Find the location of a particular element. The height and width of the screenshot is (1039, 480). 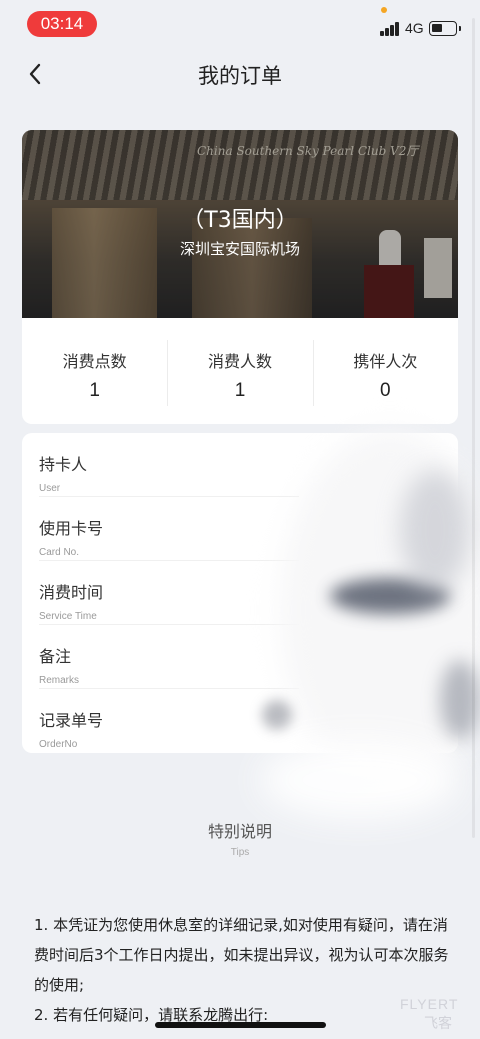

network-type: 4G is located at coordinates (414, 28).